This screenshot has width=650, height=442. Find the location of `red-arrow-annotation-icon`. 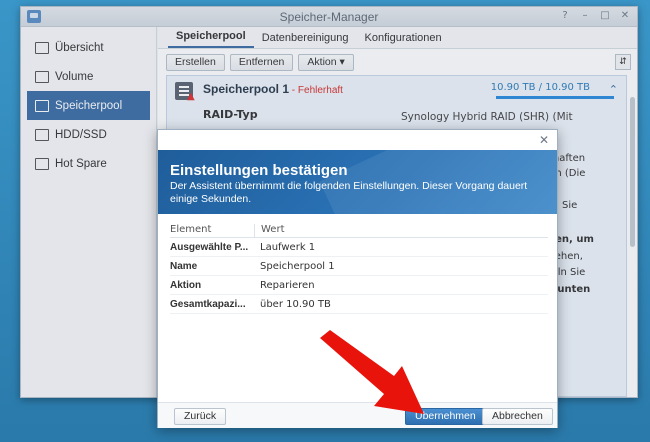

red-arrow-annotation-icon is located at coordinates (372, 372).